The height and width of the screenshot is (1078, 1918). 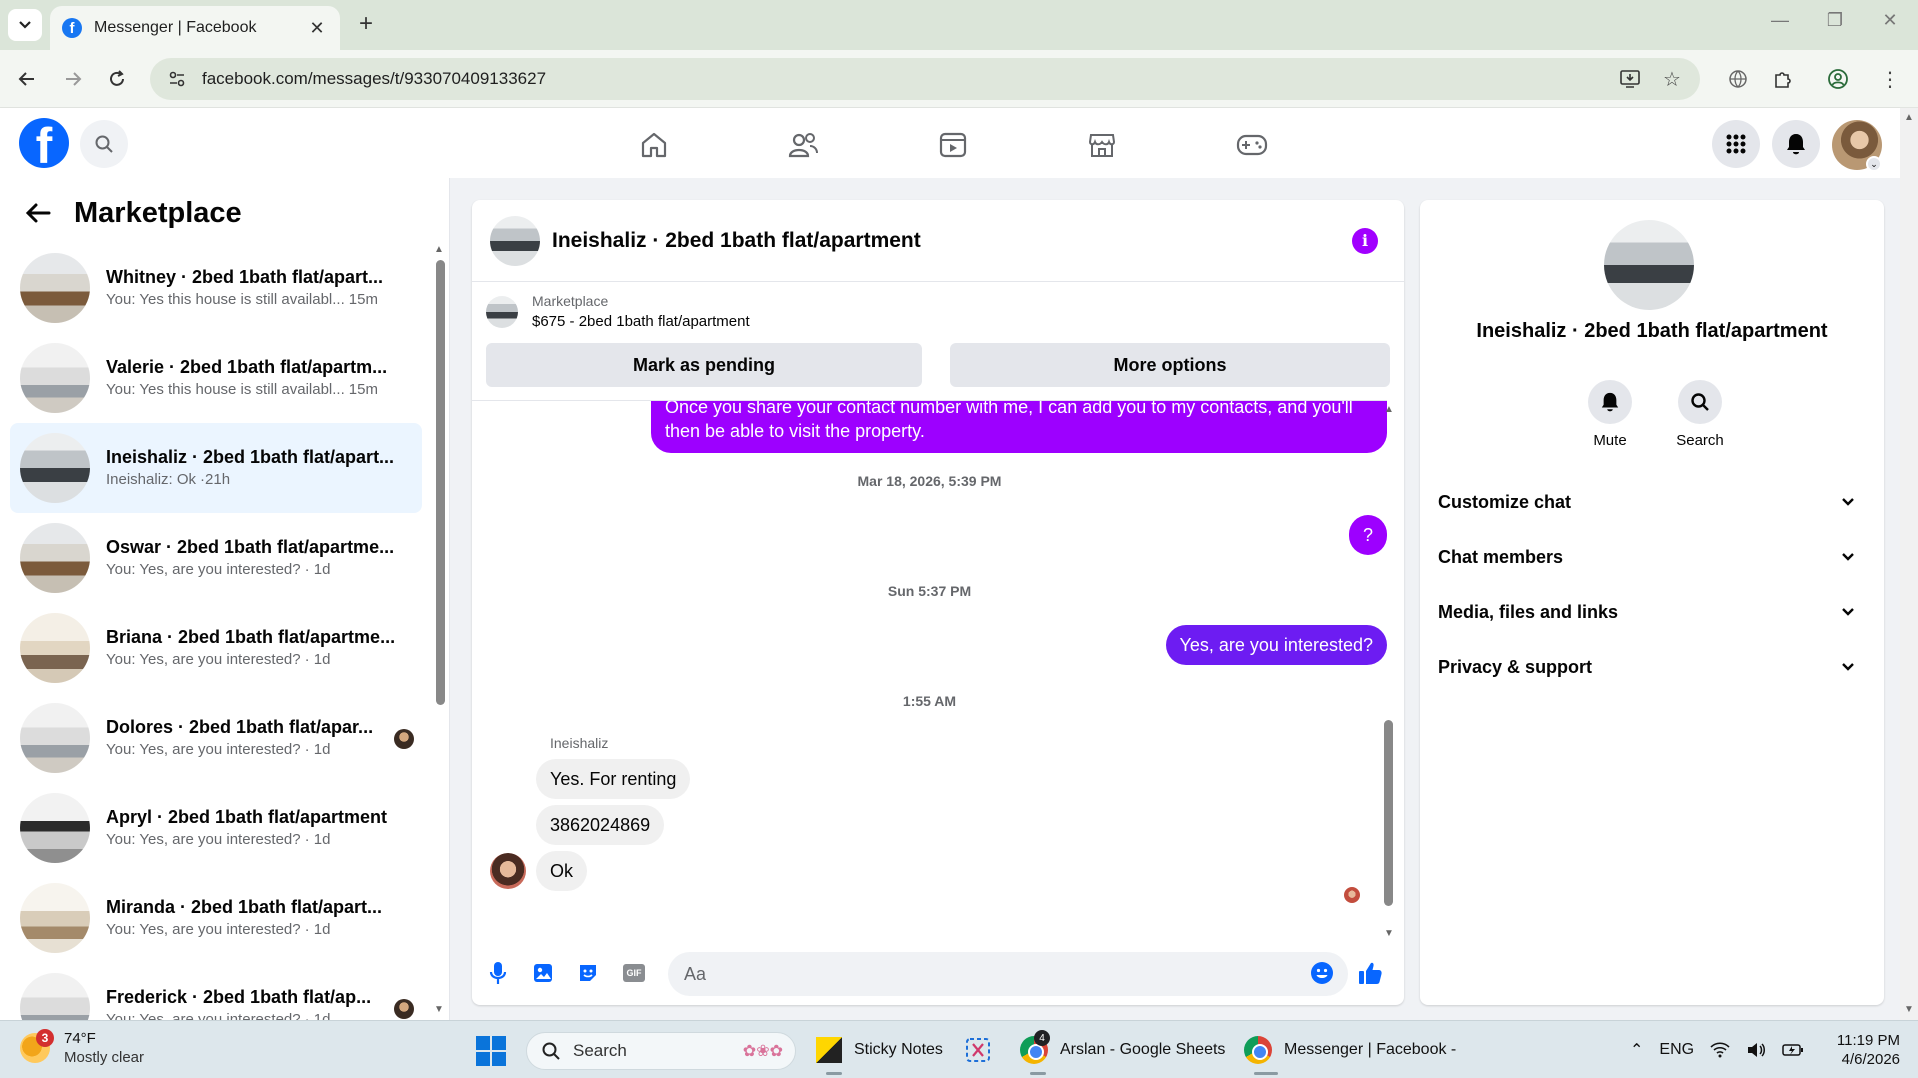 I want to click on gif-icon: GIF, so click(x=634, y=973).